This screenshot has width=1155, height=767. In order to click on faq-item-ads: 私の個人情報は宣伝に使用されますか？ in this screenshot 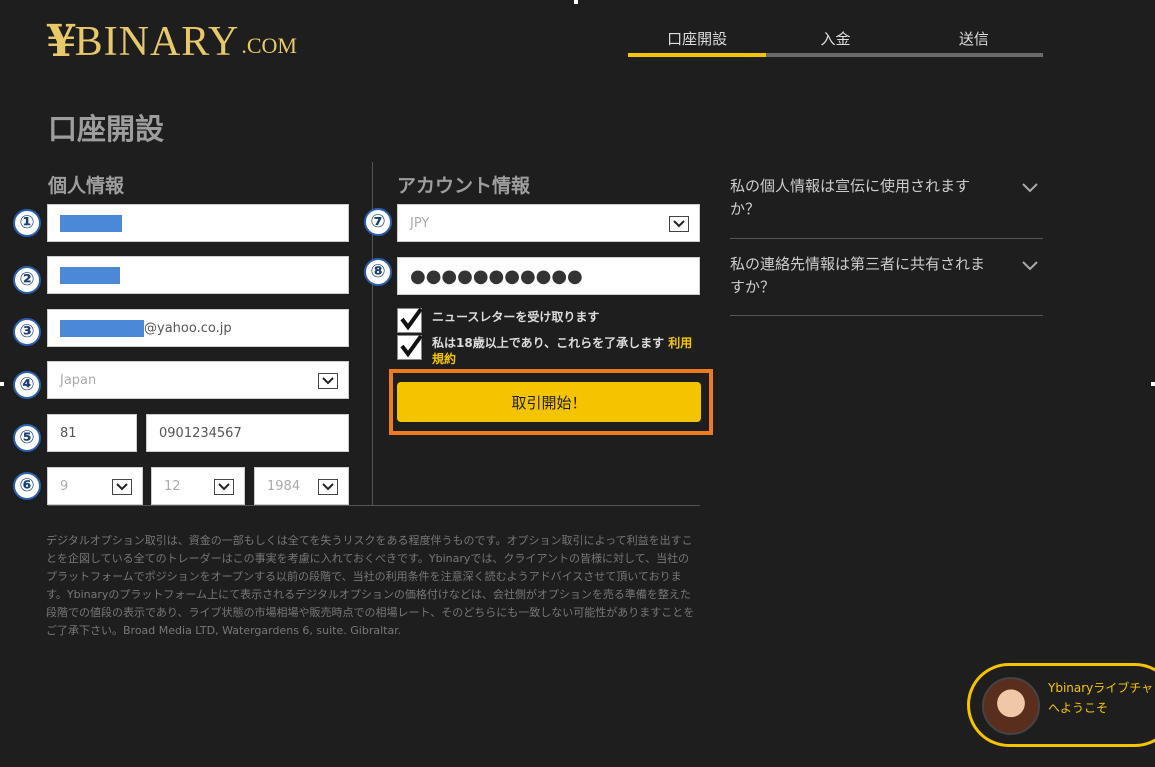, I will do `click(886, 207)`.